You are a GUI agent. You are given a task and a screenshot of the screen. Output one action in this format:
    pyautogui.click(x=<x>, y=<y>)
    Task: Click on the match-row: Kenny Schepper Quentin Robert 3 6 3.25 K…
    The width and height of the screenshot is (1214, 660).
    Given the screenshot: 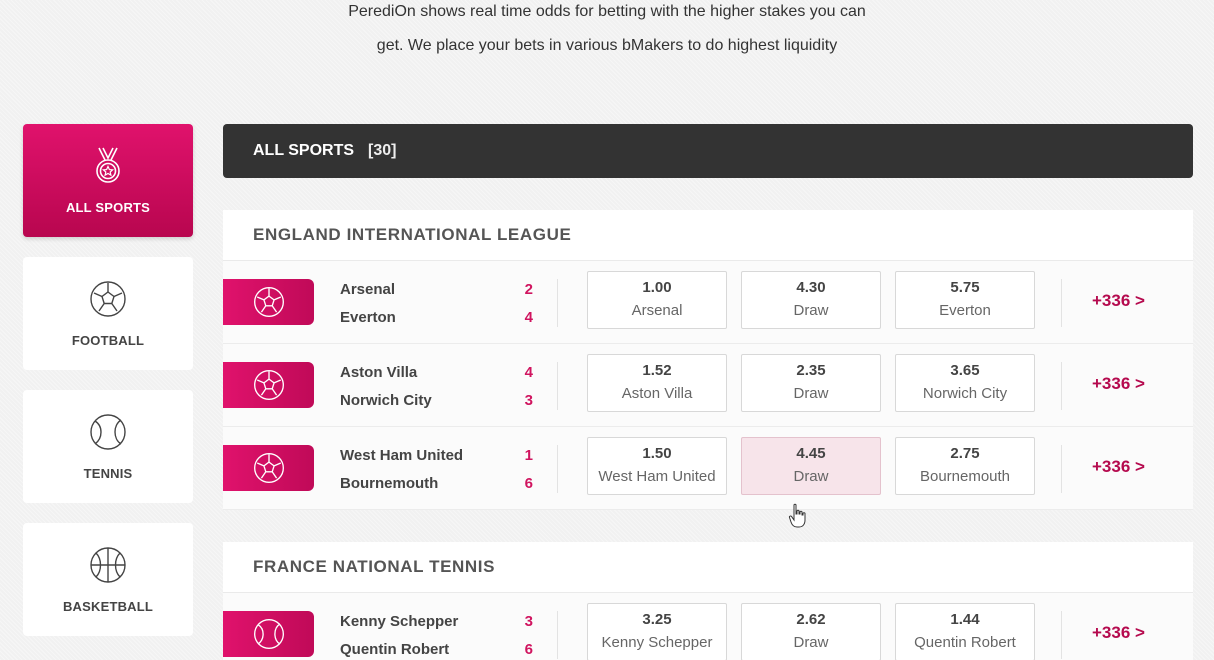 What is the action you would take?
    pyautogui.click(x=708, y=626)
    